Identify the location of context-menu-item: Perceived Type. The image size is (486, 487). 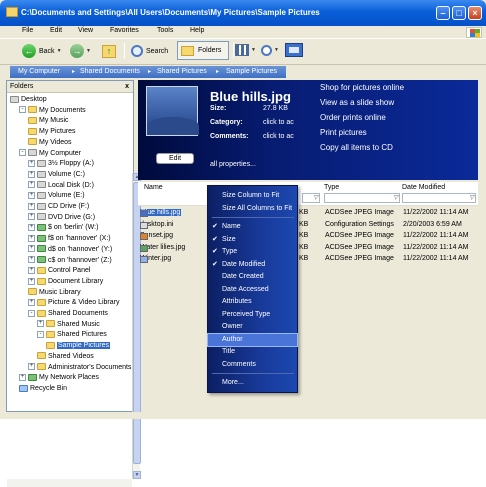
(252, 315).